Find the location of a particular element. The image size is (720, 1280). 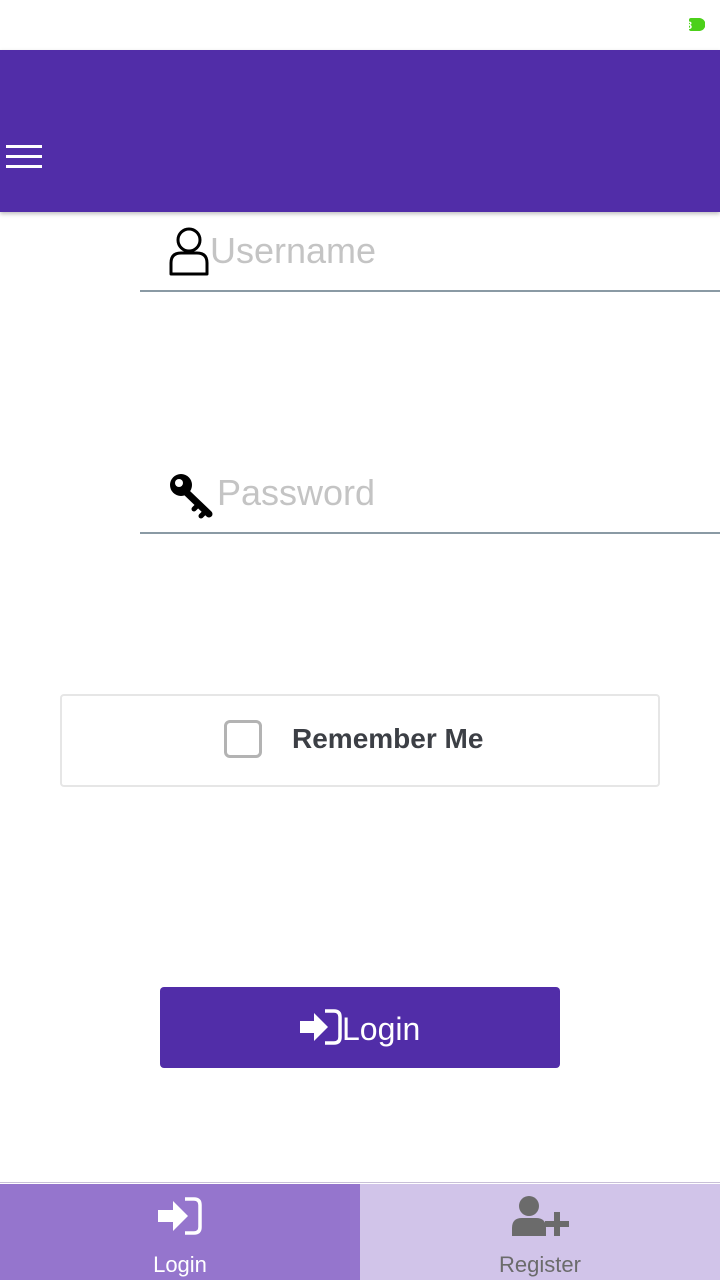

svg-text: 3 is located at coordinates (689, 25).